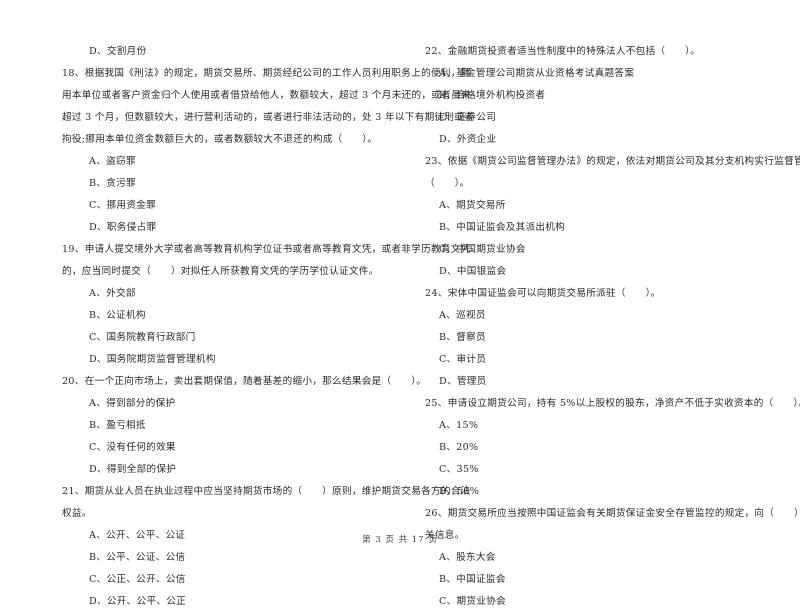 Image resolution: width=800 pixels, height=613 pixels. What do you see at coordinates (459, 469) in the screenshot?
I see `option-text: C、35%` at bounding box center [459, 469].